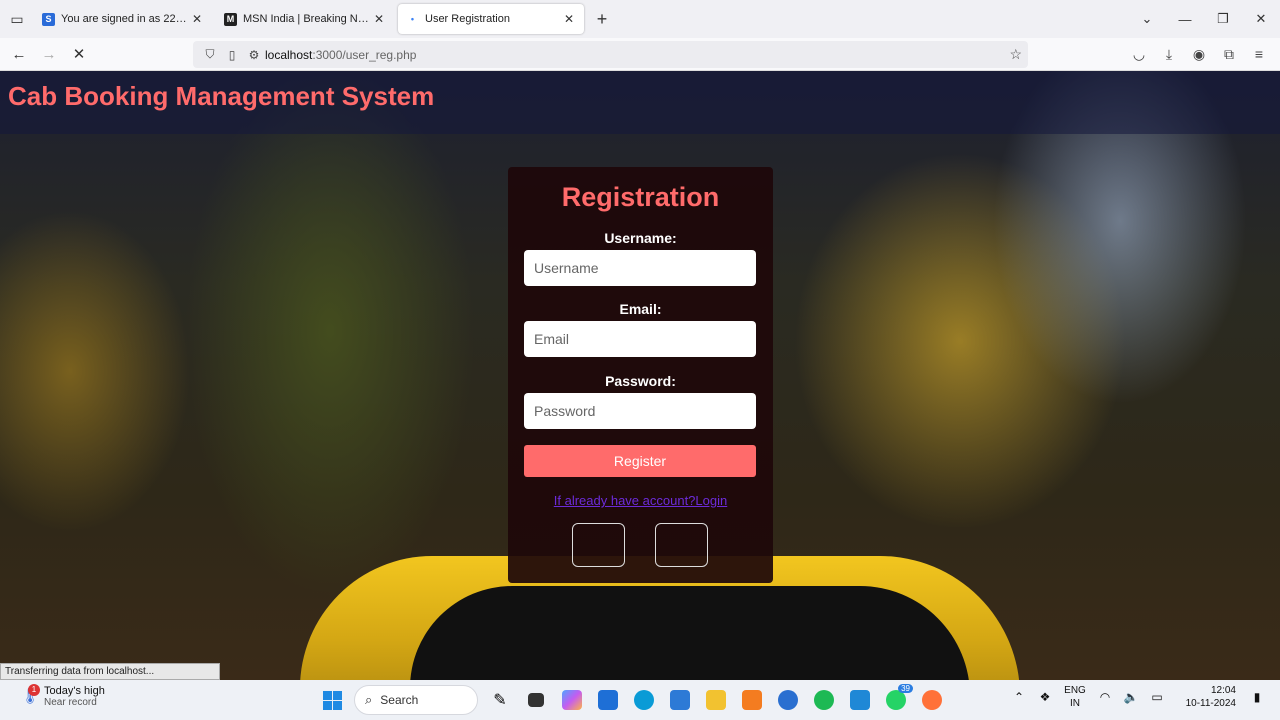 The width and height of the screenshot is (1280, 720). Describe the element at coordinates (125, 19) in the screenshot. I see `tab-title: You are signed in as 22bt067` at that location.